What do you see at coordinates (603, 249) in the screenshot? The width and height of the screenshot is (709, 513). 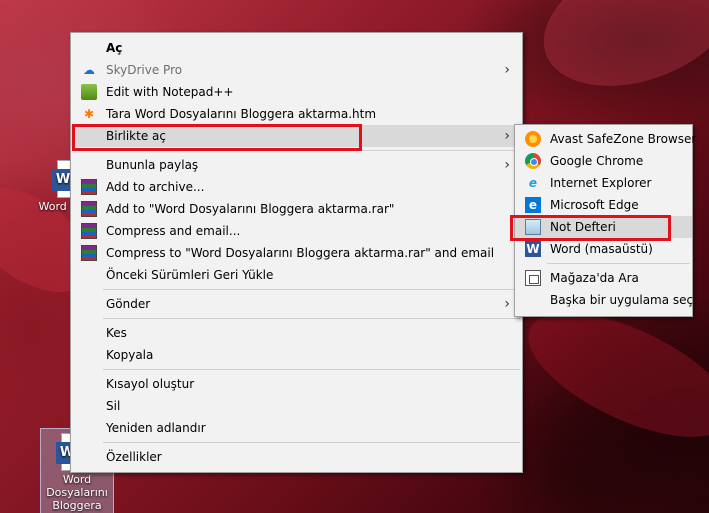 I see `submenu-item-word-desktop: W Word (masaüstü)` at bounding box center [603, 249].